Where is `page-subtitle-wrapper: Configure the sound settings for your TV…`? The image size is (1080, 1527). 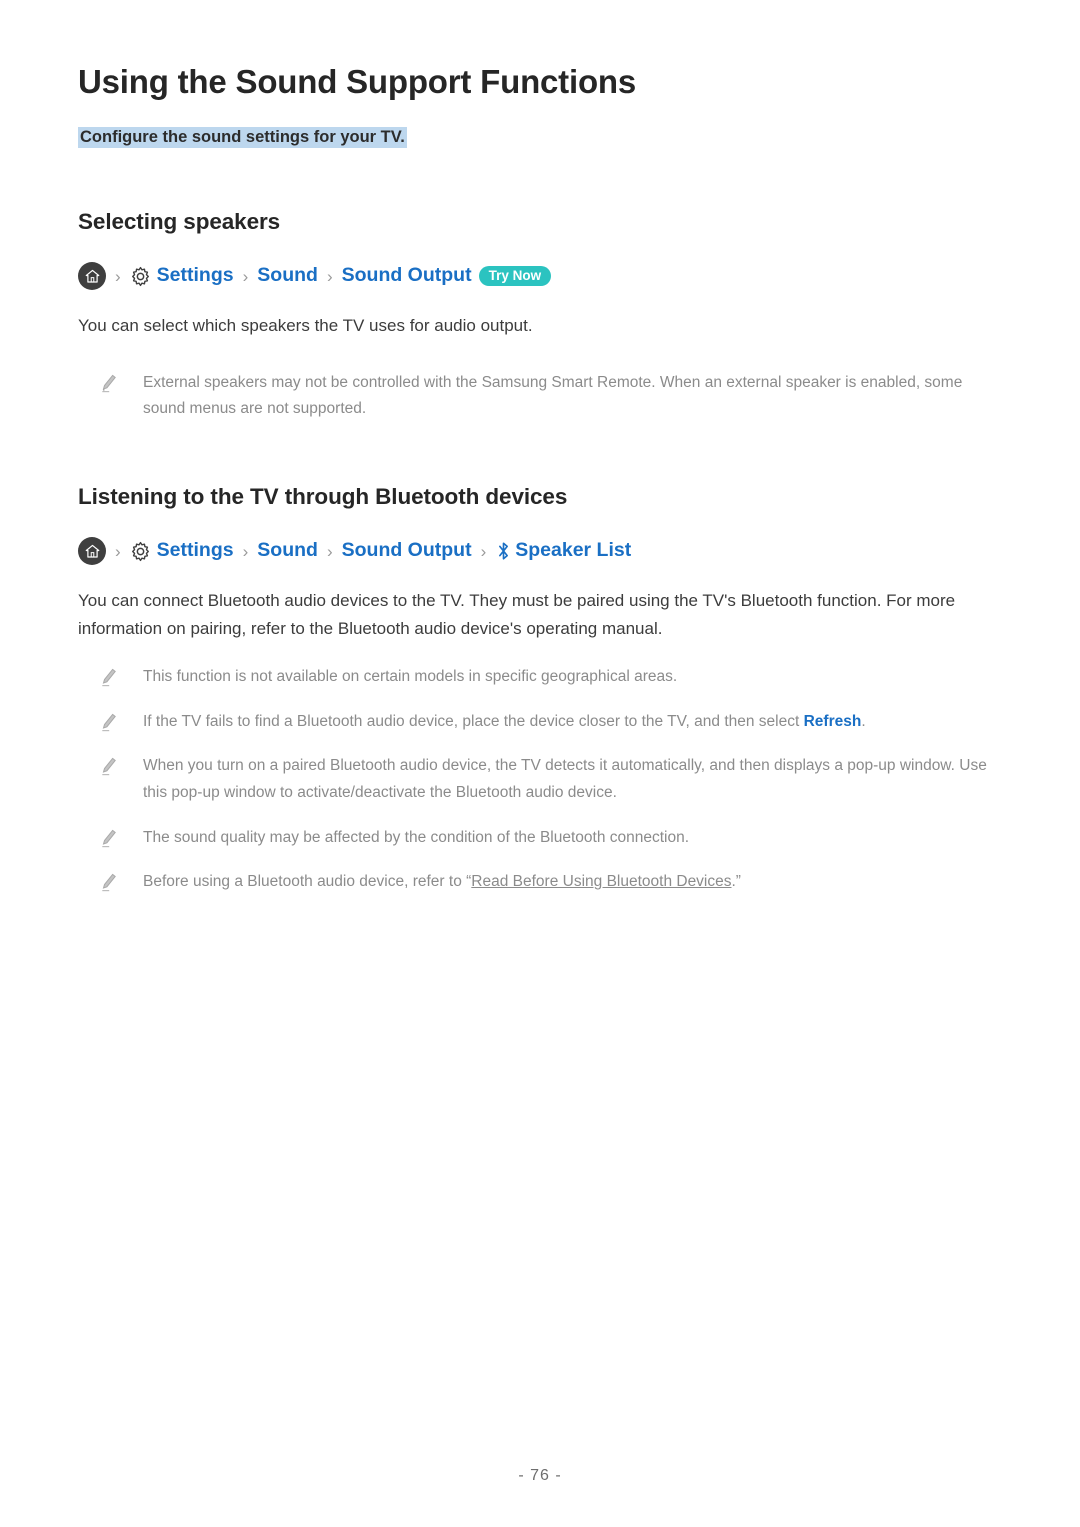
page-subtitle-wrapper: Configure the sound settings for your TV… is located at coordinates (540, 137).